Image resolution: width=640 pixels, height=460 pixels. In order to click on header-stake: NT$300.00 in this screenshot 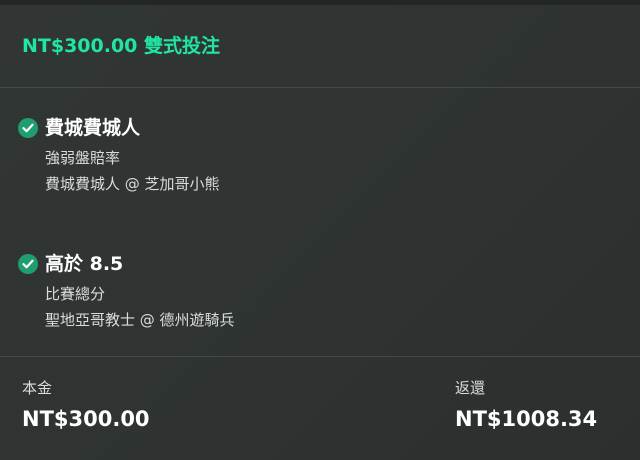, I will do `click(80, 46)`.